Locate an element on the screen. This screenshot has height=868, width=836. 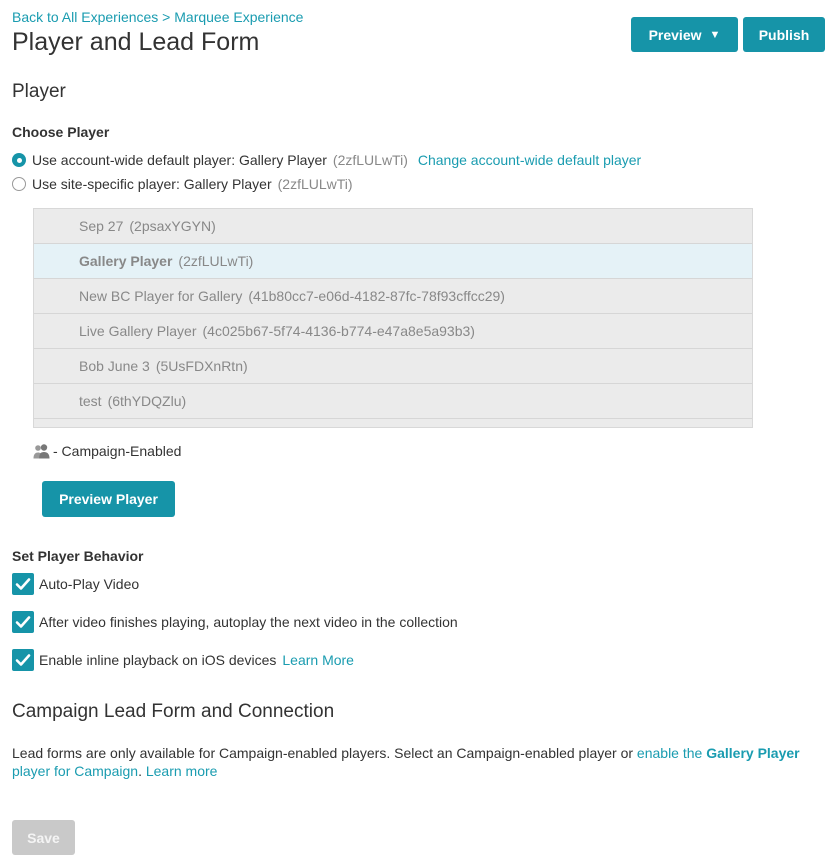
enable-link-suffix: player for Campaign is located at coordinates (75, 771).